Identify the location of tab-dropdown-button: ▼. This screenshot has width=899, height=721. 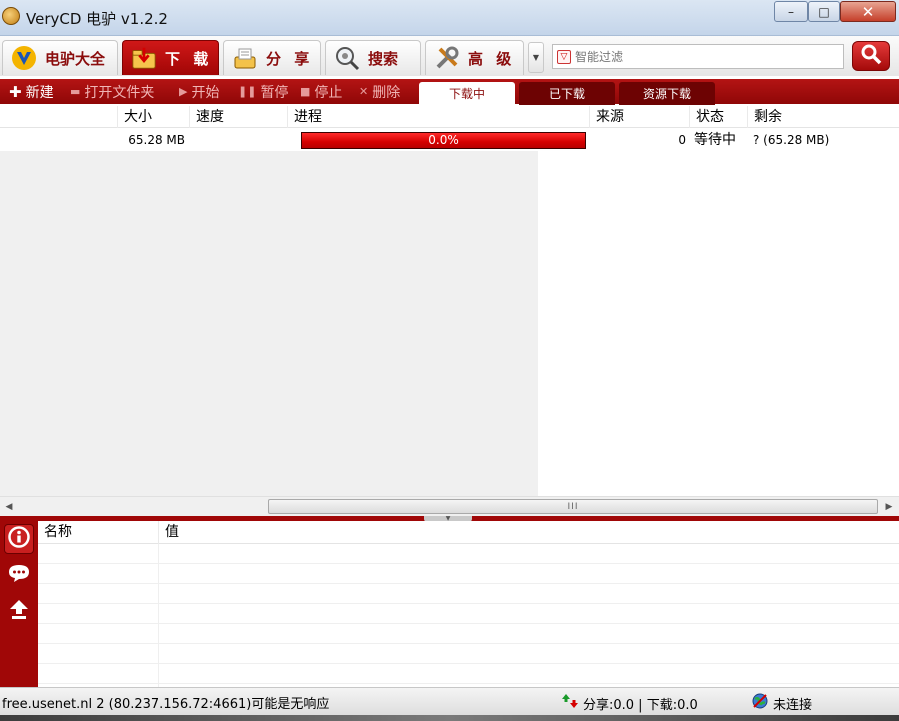
(536, 57).